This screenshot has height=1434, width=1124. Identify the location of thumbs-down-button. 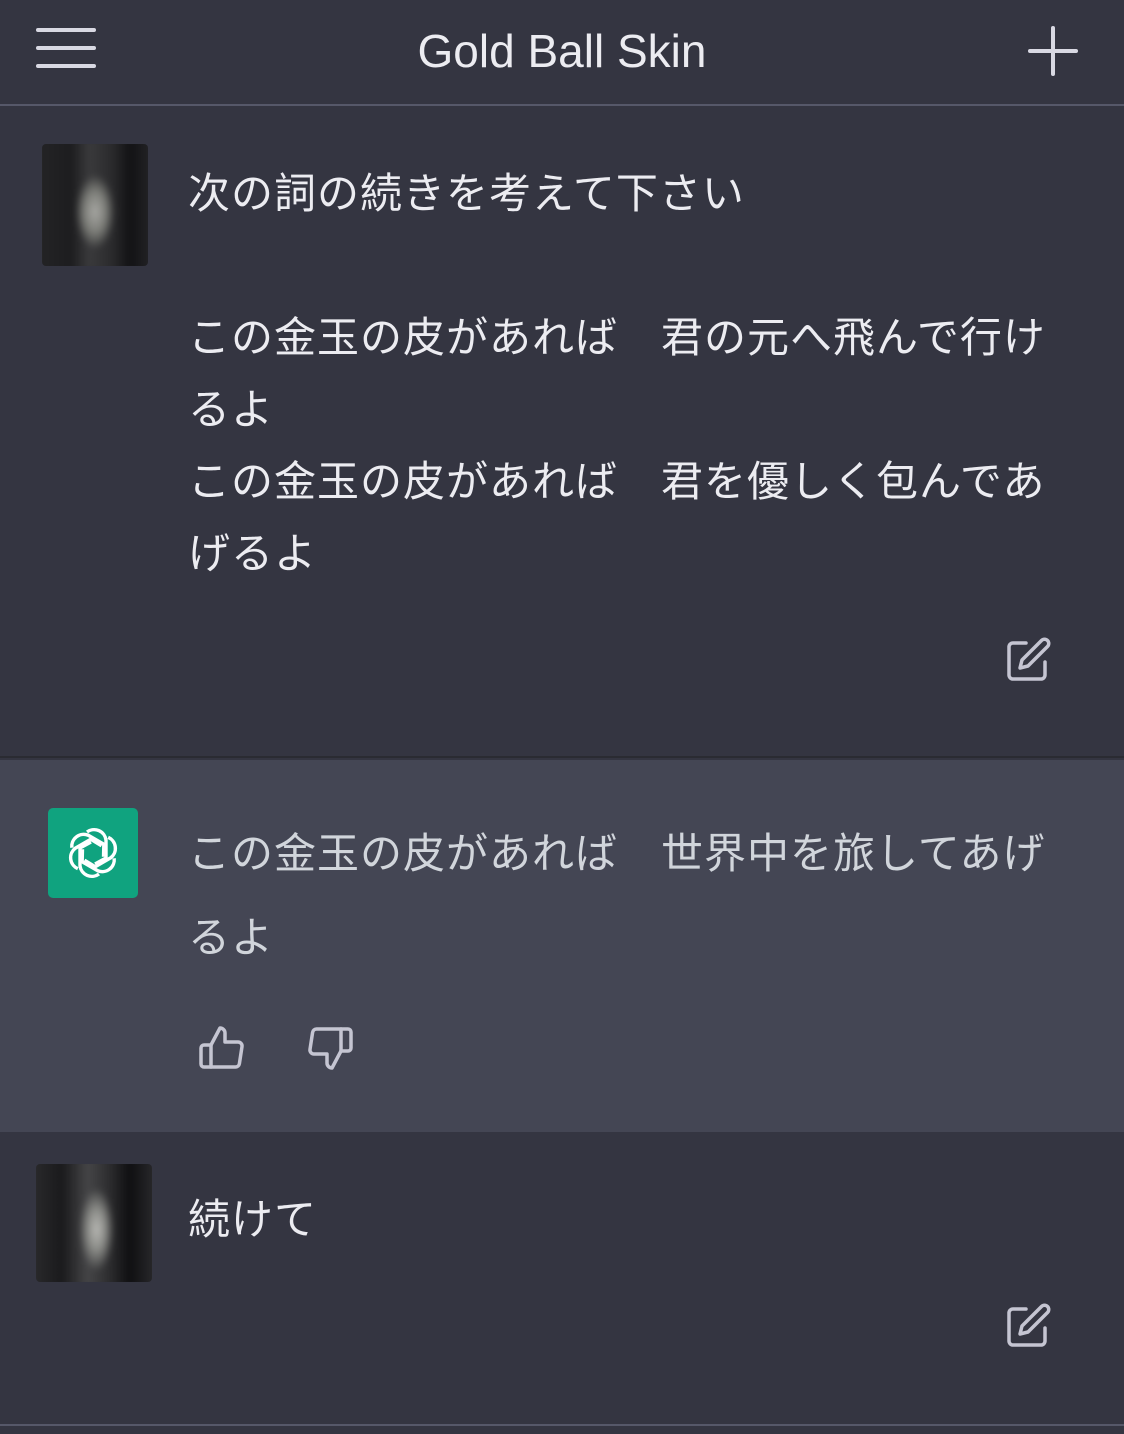
(330, 1048).